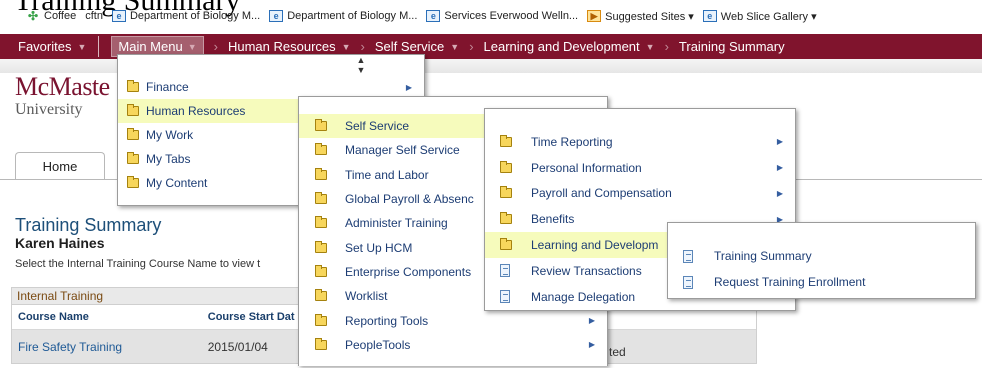 Image resolution: width=982 pixels, height=368 pixels. Describe the element at coordinates (289, 46) in the screenshot. I see `breadcrumb-human-resources: Human Resources ▼` at that location.